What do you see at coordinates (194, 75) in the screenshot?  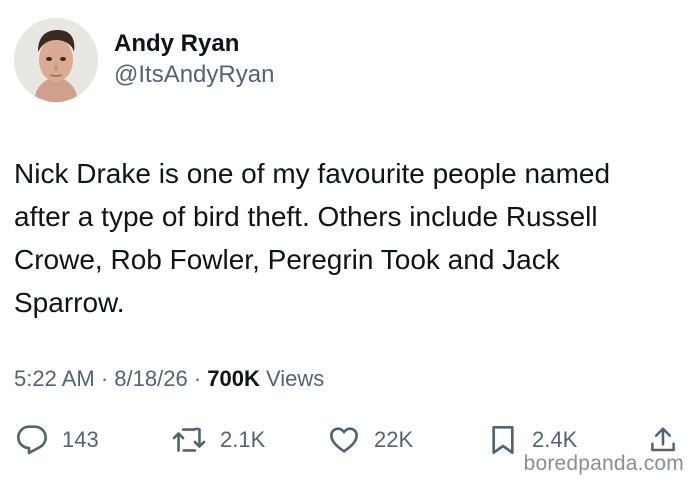 I see `handle: @ItsAndyRyan` at bounding box center [194, 75].